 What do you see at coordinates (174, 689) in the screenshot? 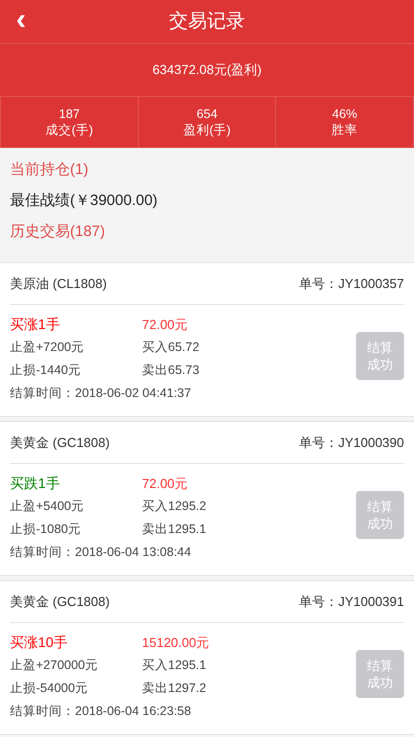
I see `sell-price: 卖出1297.2` at bounding box center [174, 689].